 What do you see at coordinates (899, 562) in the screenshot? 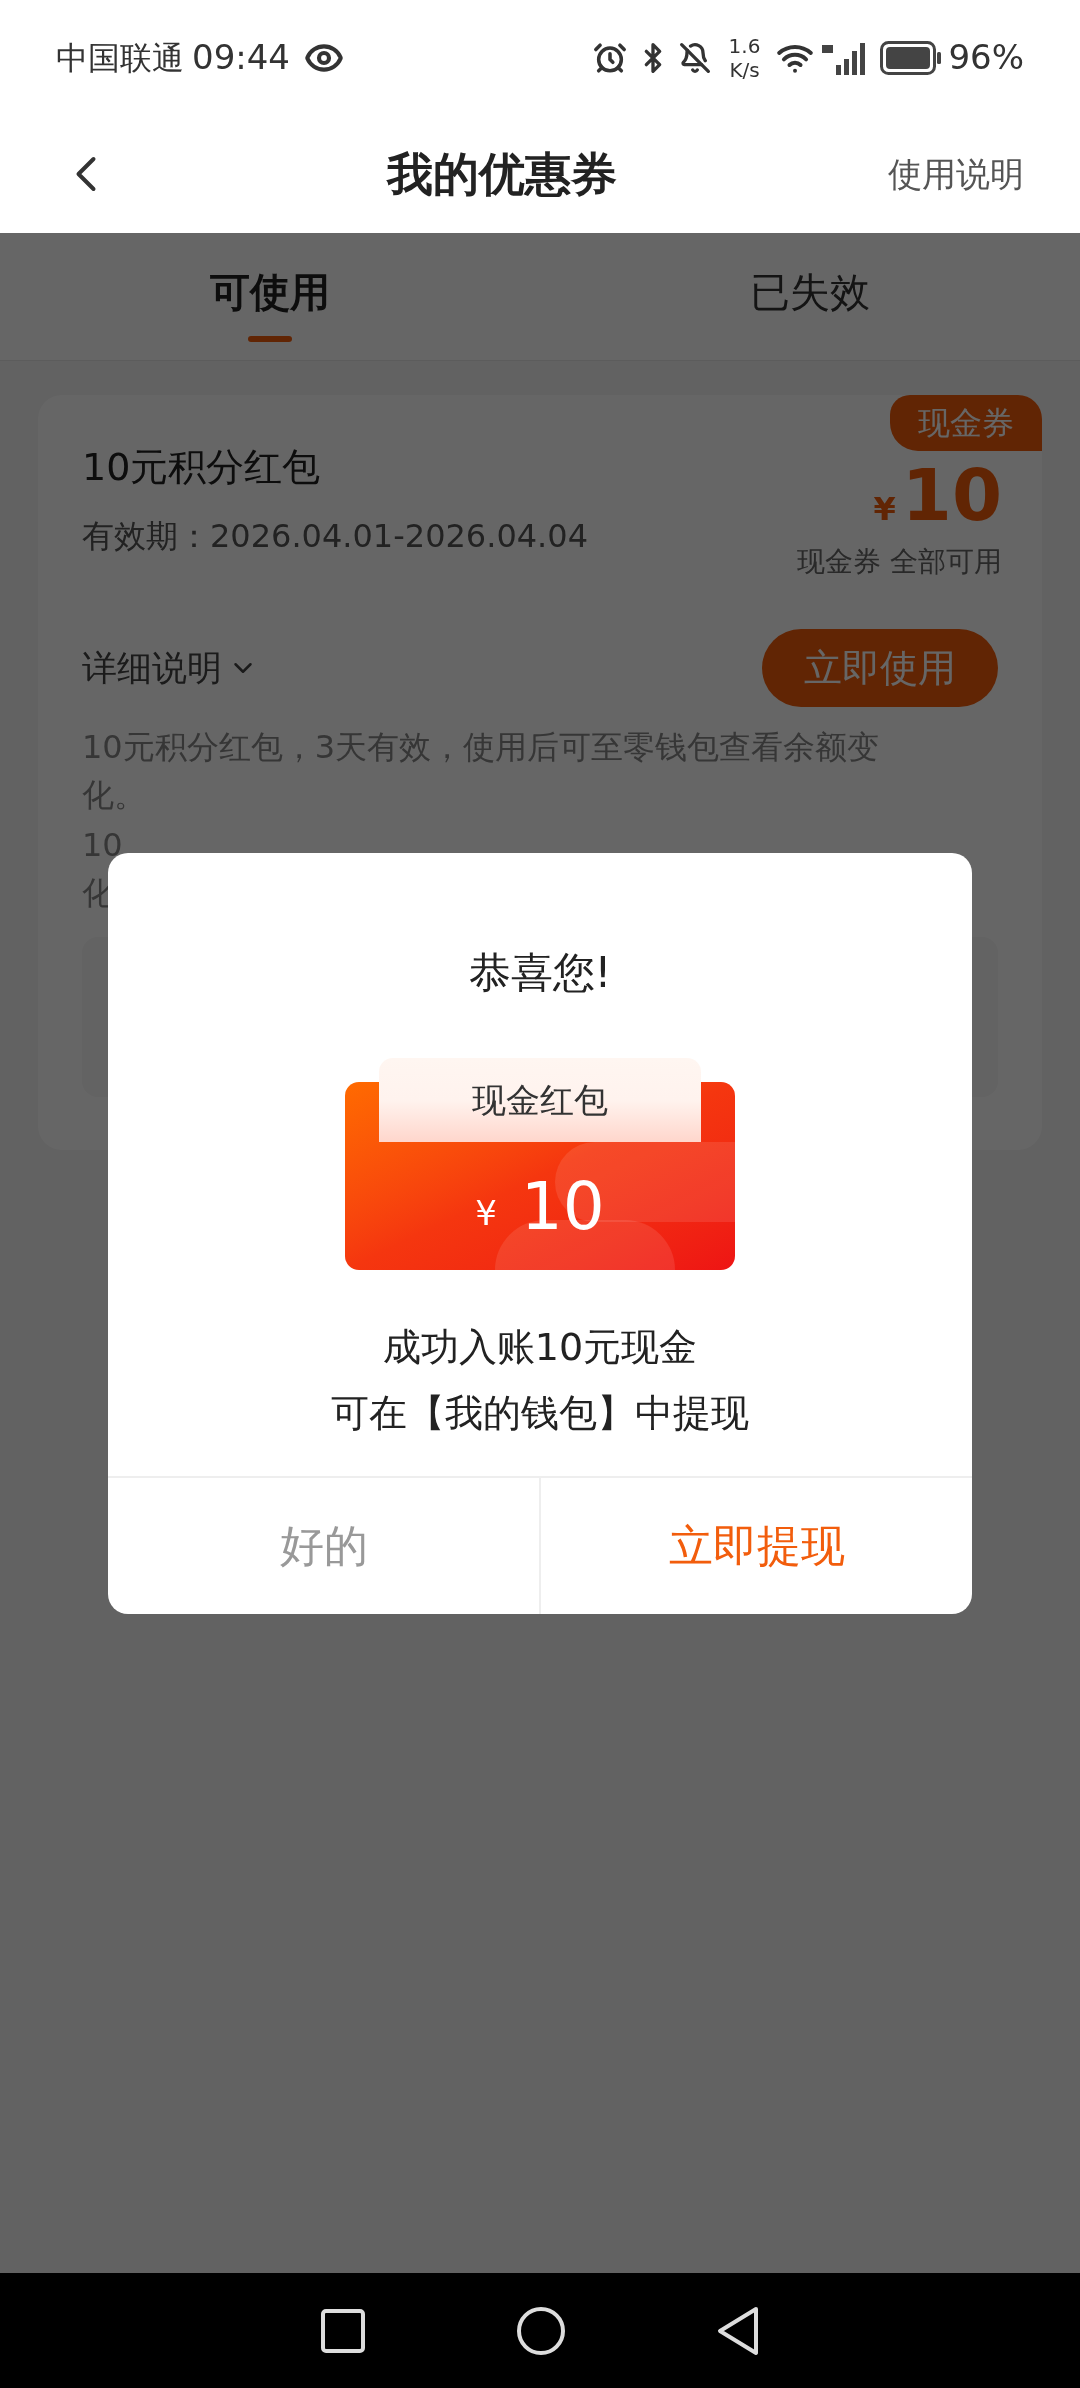
I see `coupon-scope: 现金券 全部可用` at bounding box center [899, 562].